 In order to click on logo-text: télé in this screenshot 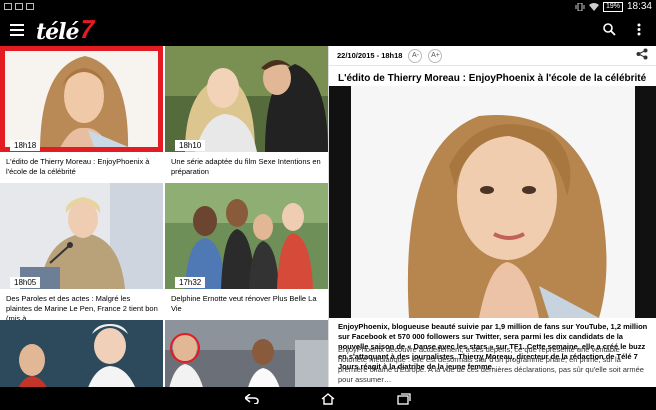, I will do `click(58, 32)`.